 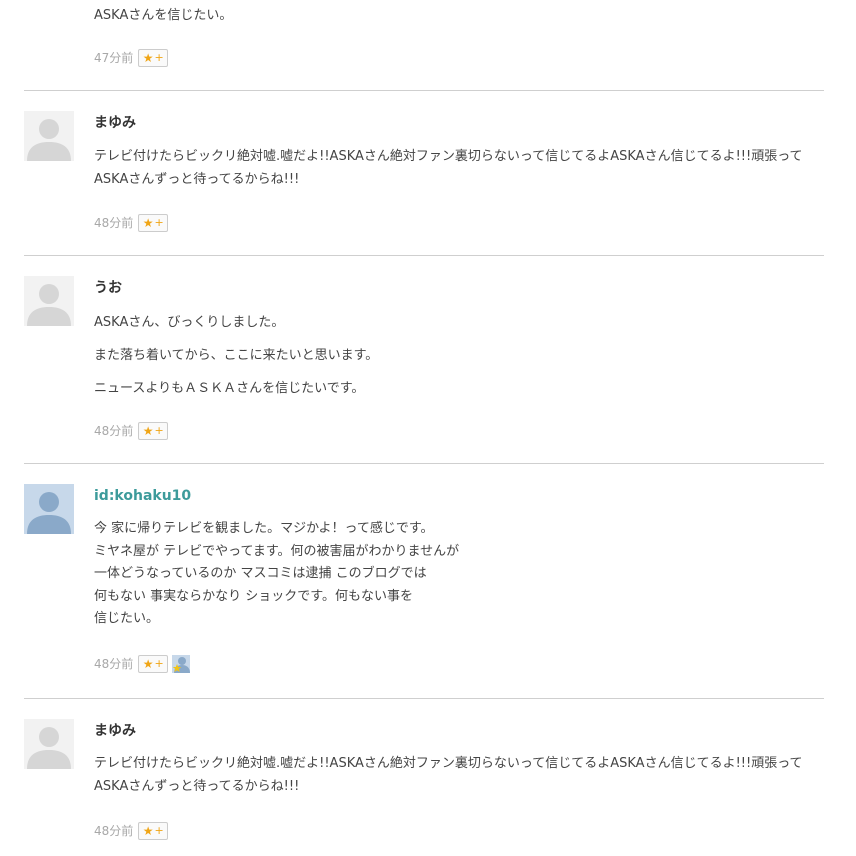 I want to click on comment-author-link: id:kohaku10, so click(x=142, y=496).